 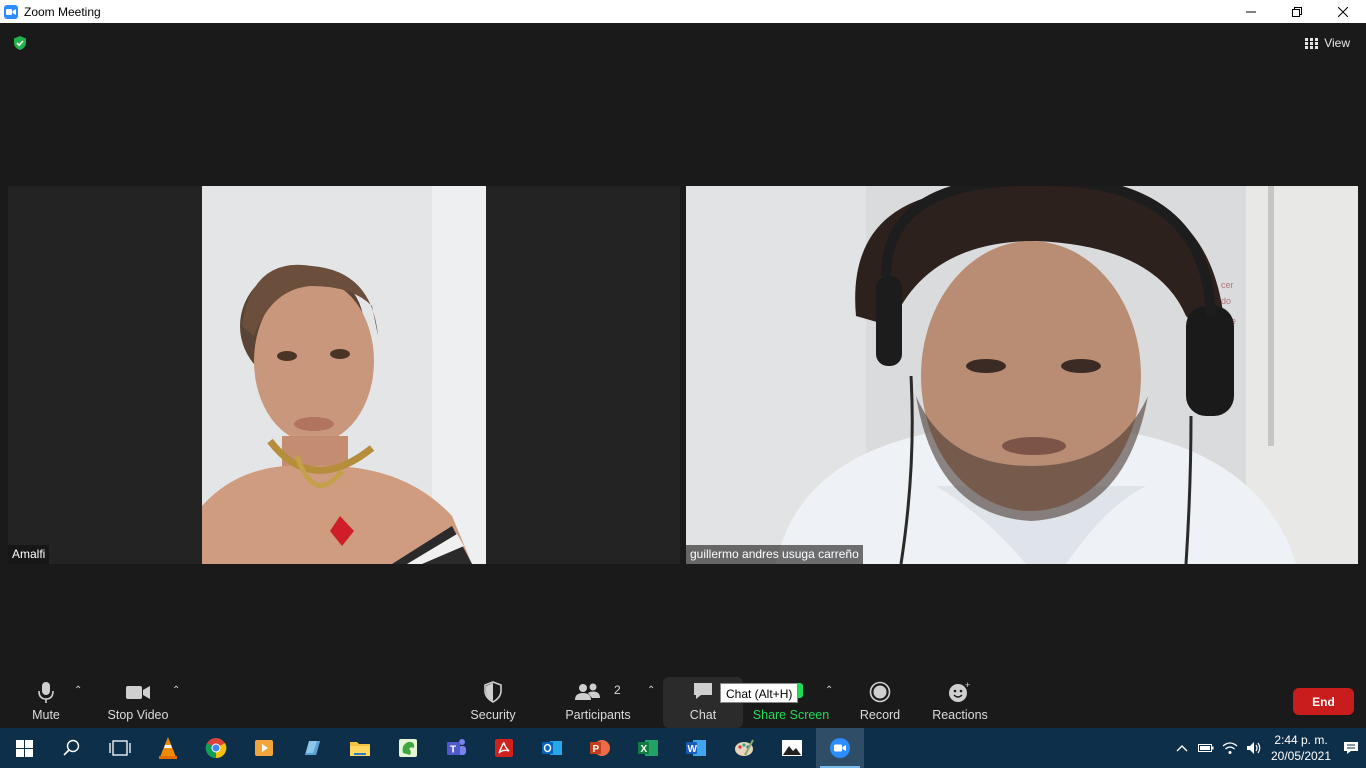 I want to click on green-app-icon, so click(x=408, y=748).